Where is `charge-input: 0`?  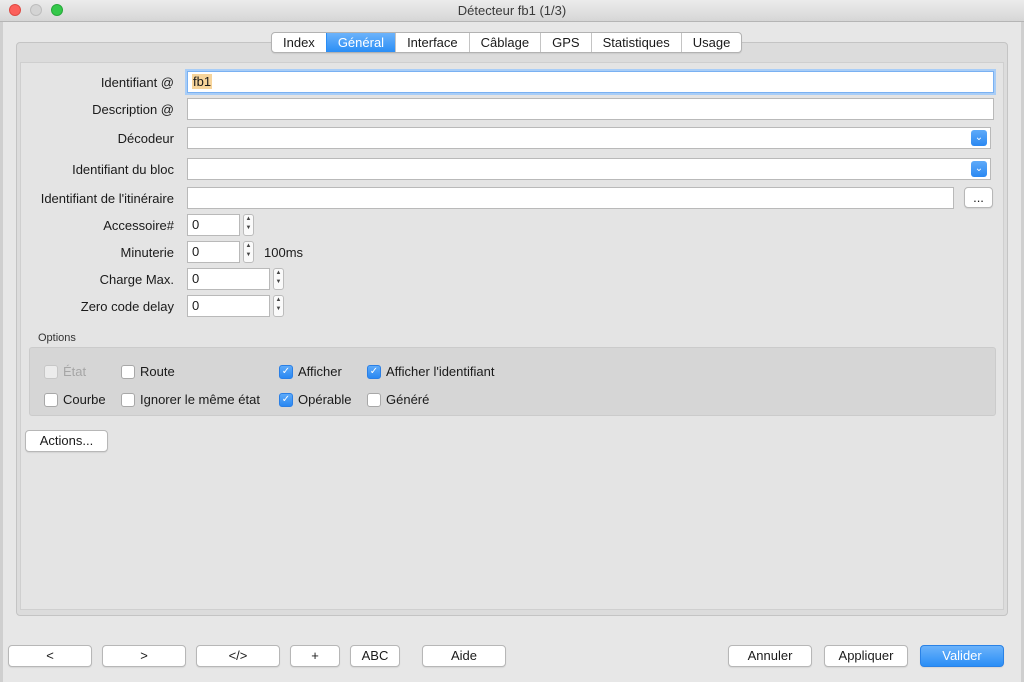 charge-input: 0 is located at coordinates (228, 279).